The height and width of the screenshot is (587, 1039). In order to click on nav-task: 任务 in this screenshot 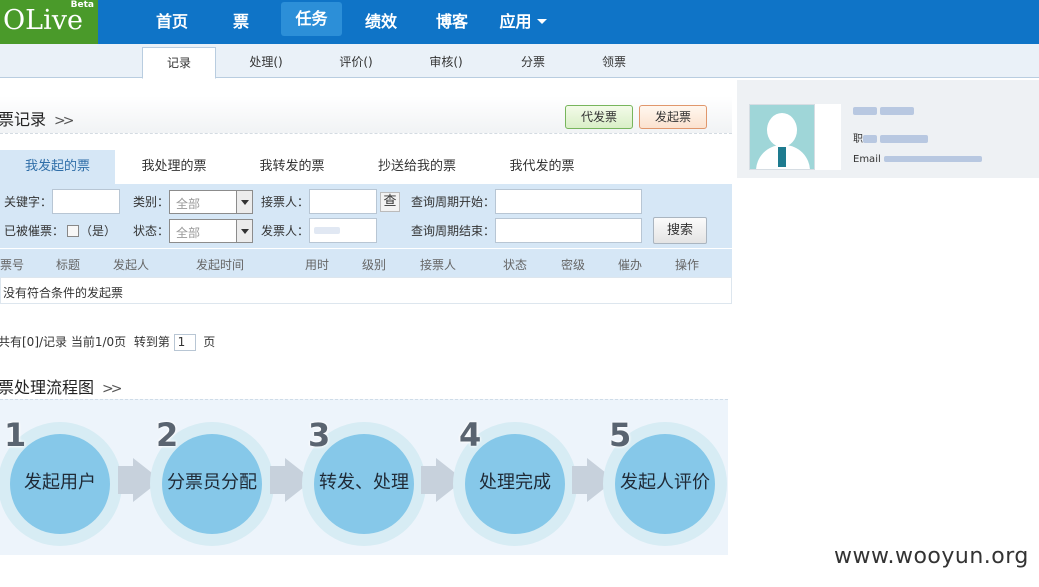, I will do `click(311, 19)`.